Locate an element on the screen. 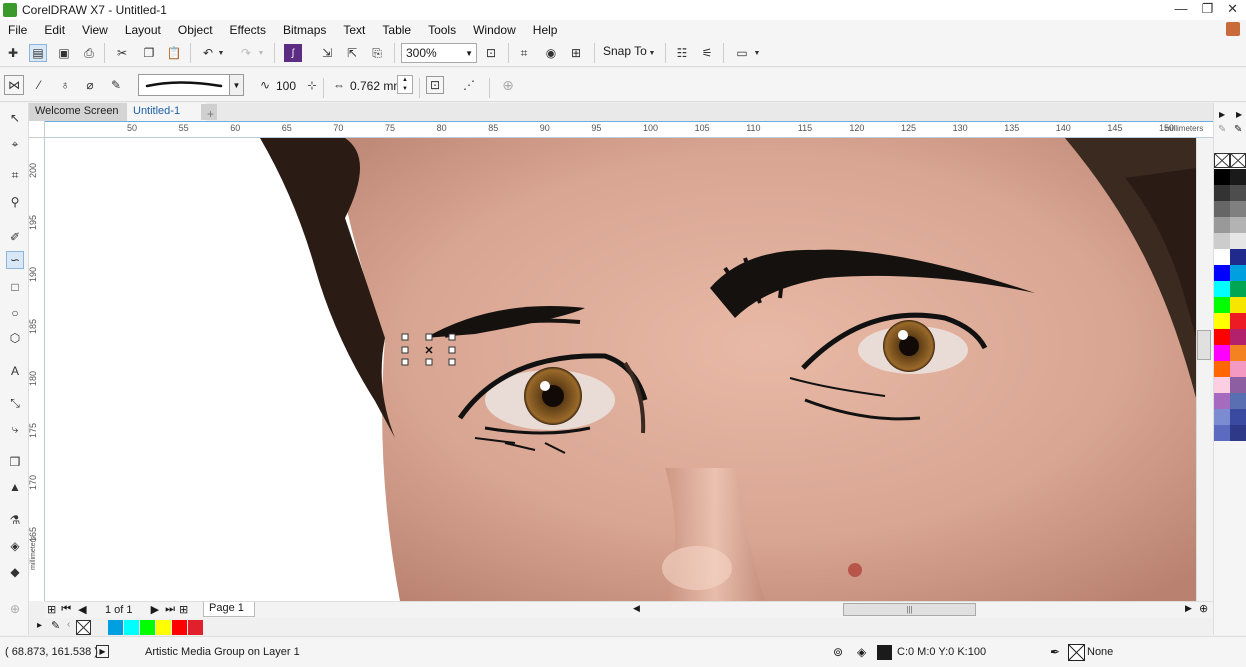 The height and width of the screenshot is (667, 1246). user-icon is located at coordinates (1233, 29).